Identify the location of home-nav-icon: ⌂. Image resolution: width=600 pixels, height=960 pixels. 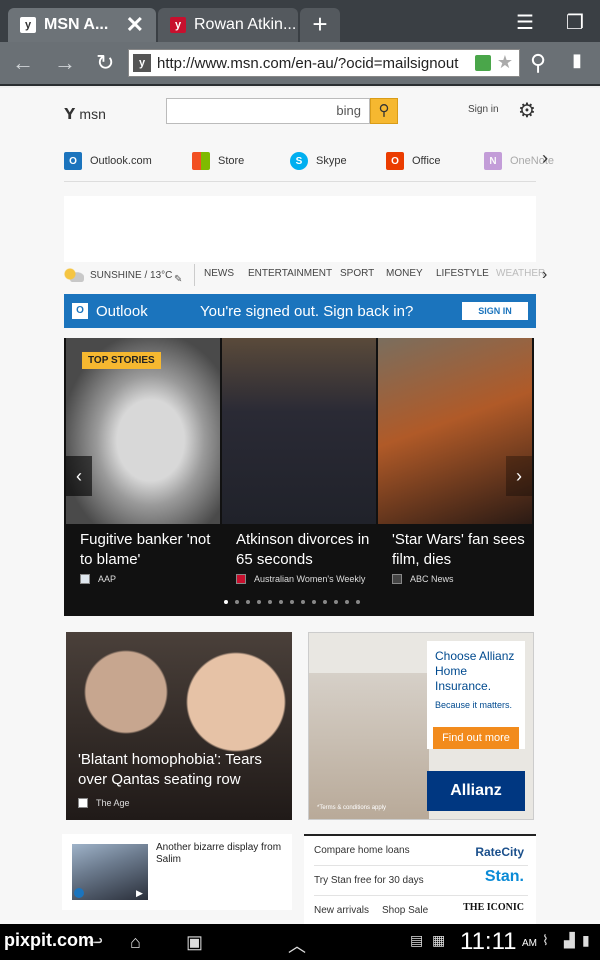
(135, 942).